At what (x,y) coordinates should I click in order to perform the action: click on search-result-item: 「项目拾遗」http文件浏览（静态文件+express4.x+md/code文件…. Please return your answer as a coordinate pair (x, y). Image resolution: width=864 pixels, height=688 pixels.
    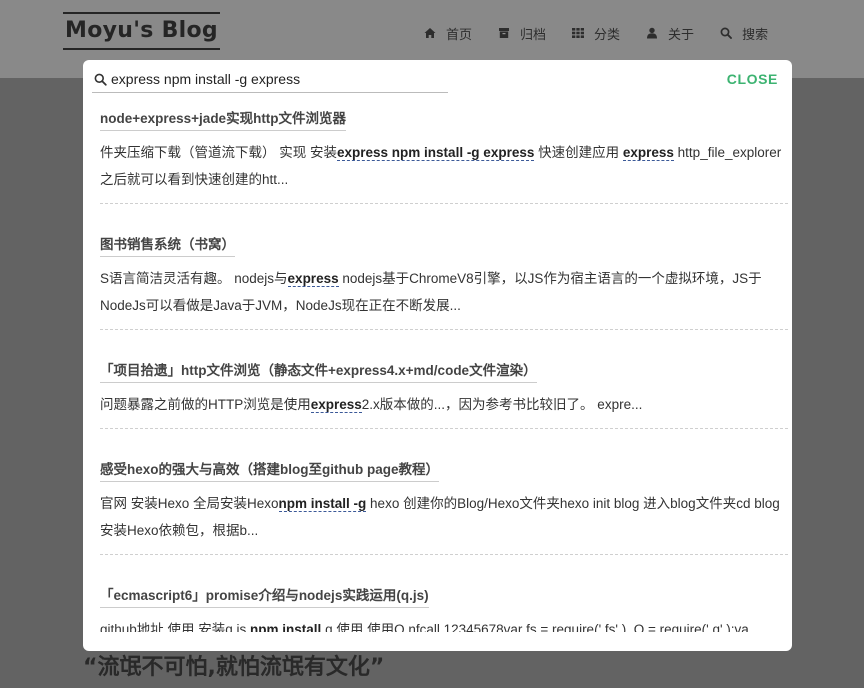
    Looking at the image, I should click on (444, 389).